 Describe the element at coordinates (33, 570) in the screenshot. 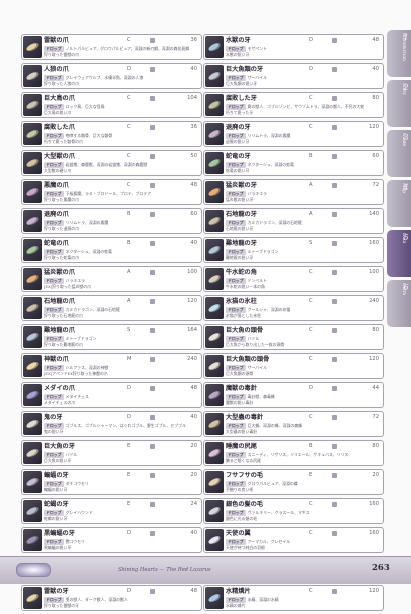

I see `footer-logo-icon` at that location.